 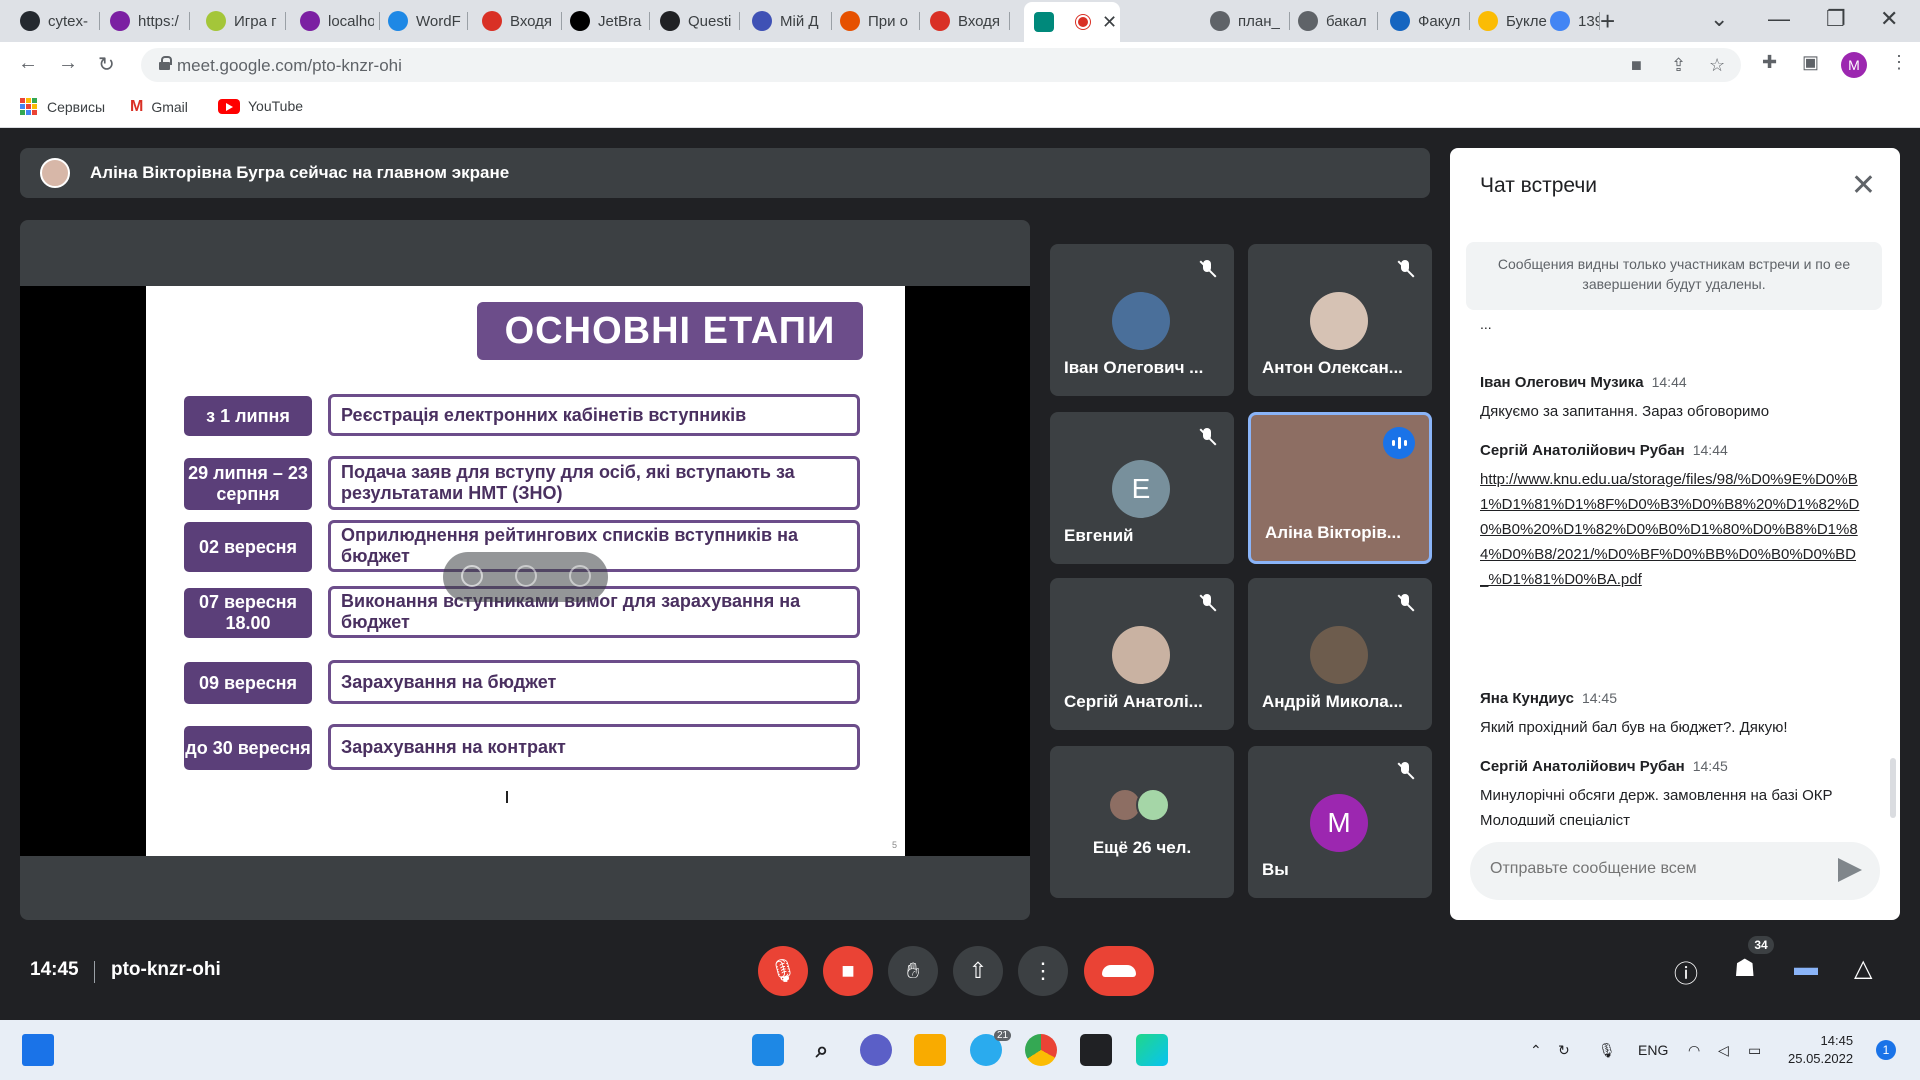 I want to click on mic-muted-icon, so click(x=1405, y=603).